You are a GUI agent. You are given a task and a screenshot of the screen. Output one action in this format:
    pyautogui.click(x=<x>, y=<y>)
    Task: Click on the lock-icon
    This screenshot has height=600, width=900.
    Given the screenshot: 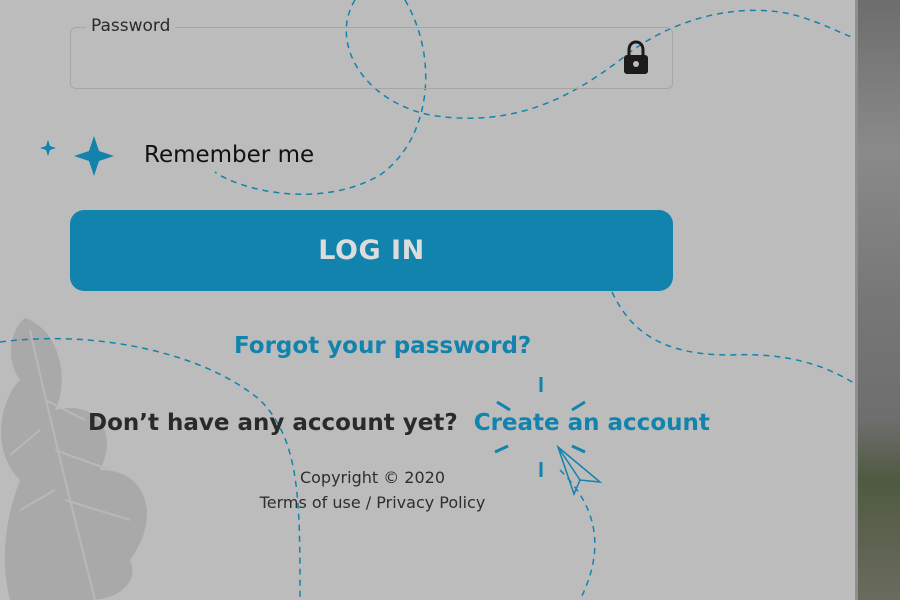 What is the action you would take?
    pyautogui.click(x=636, y=58)
    